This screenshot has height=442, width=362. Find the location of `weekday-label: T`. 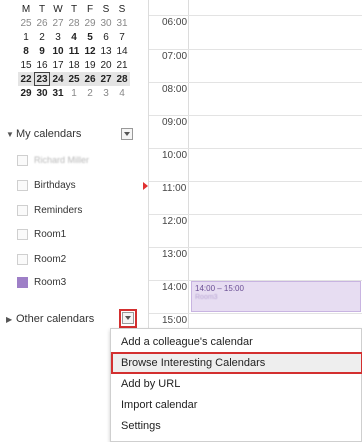

weekday-label: T is located at coordinates (42, 9).